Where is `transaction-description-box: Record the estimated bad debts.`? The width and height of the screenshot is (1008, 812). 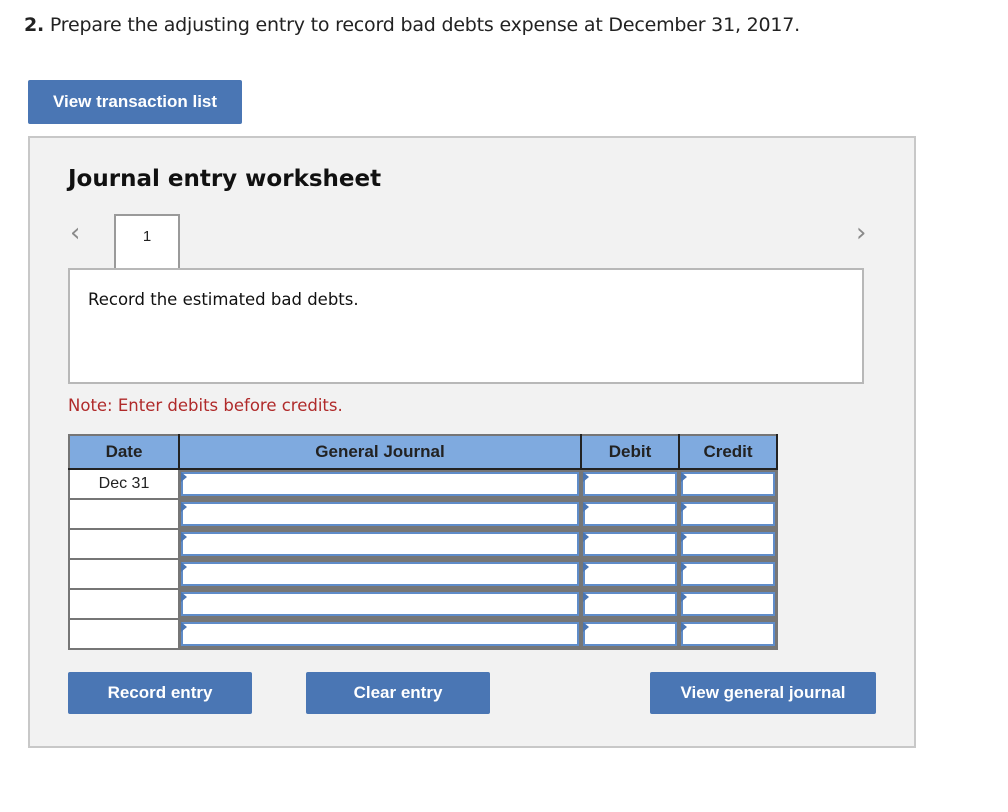
transaction-description-box: Record the estimated bad debts. is located at coordinates (466, 326).